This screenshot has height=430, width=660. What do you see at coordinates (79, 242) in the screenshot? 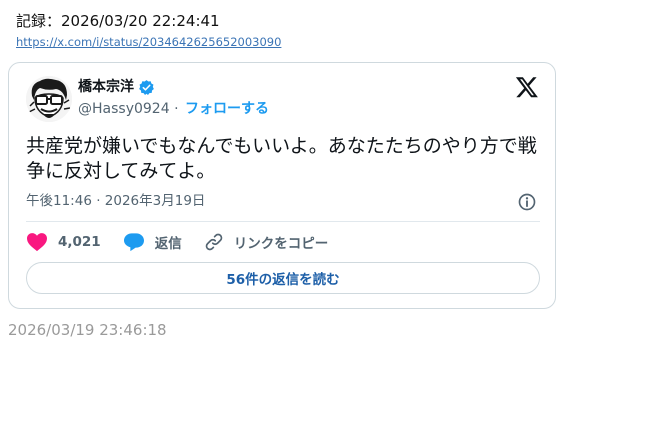
I see `like-count: 4,021` at bounding box center [79, 242].